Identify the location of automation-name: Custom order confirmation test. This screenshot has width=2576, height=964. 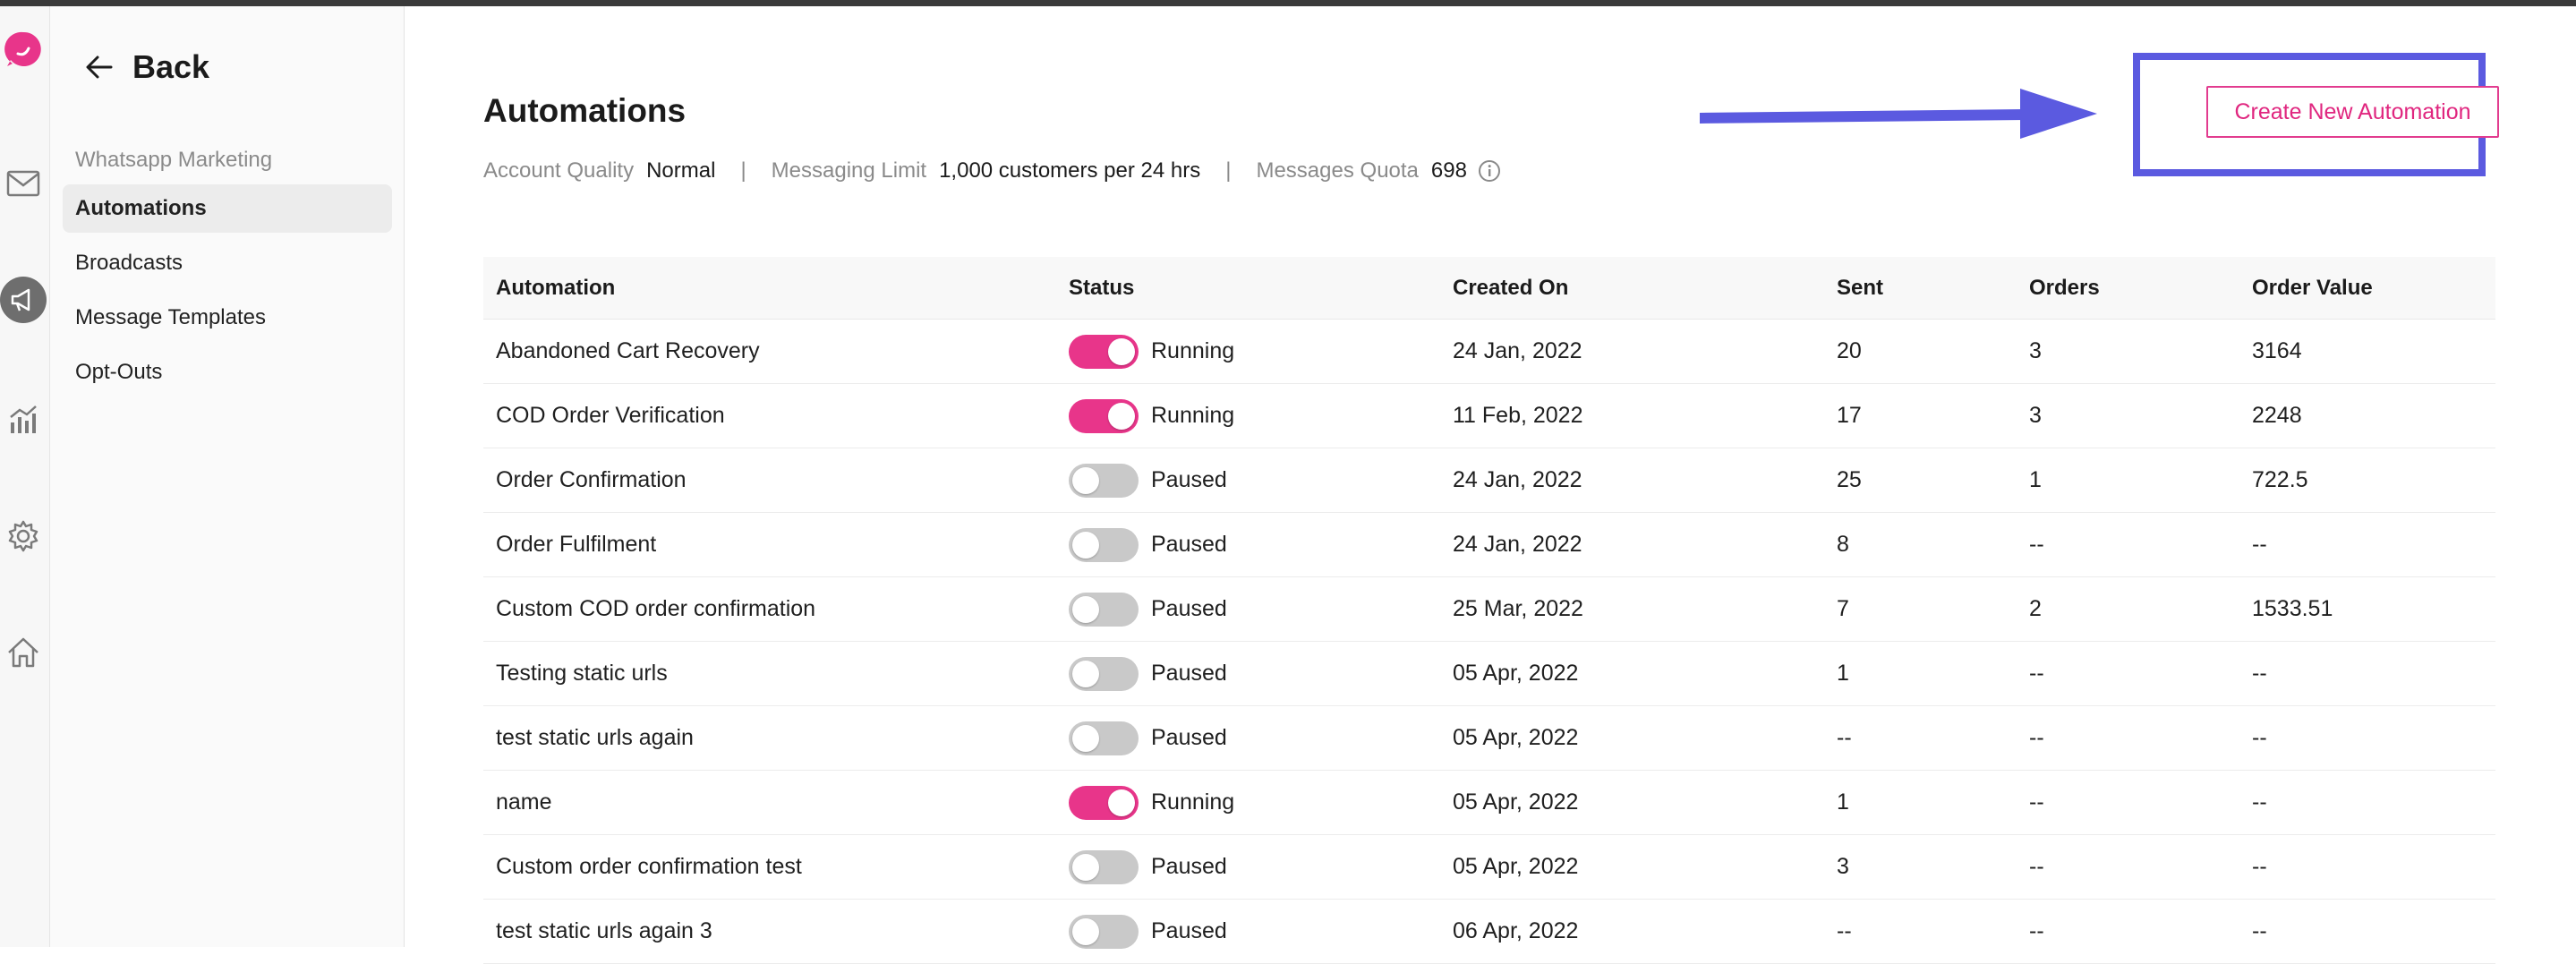
(649, 867).